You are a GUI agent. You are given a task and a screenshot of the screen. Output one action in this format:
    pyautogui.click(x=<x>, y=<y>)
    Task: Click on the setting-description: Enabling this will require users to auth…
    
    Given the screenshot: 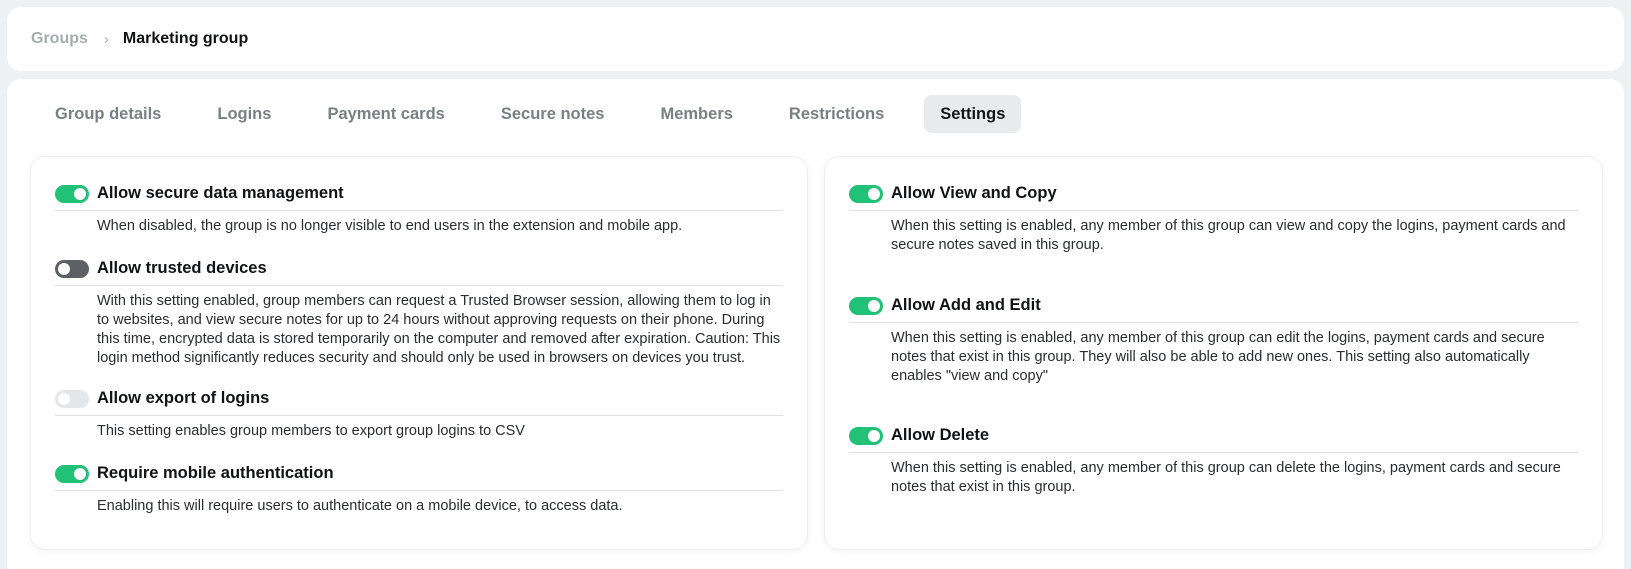 What is the action you would take?
    pyautogui.click(x=360, y=506)
    